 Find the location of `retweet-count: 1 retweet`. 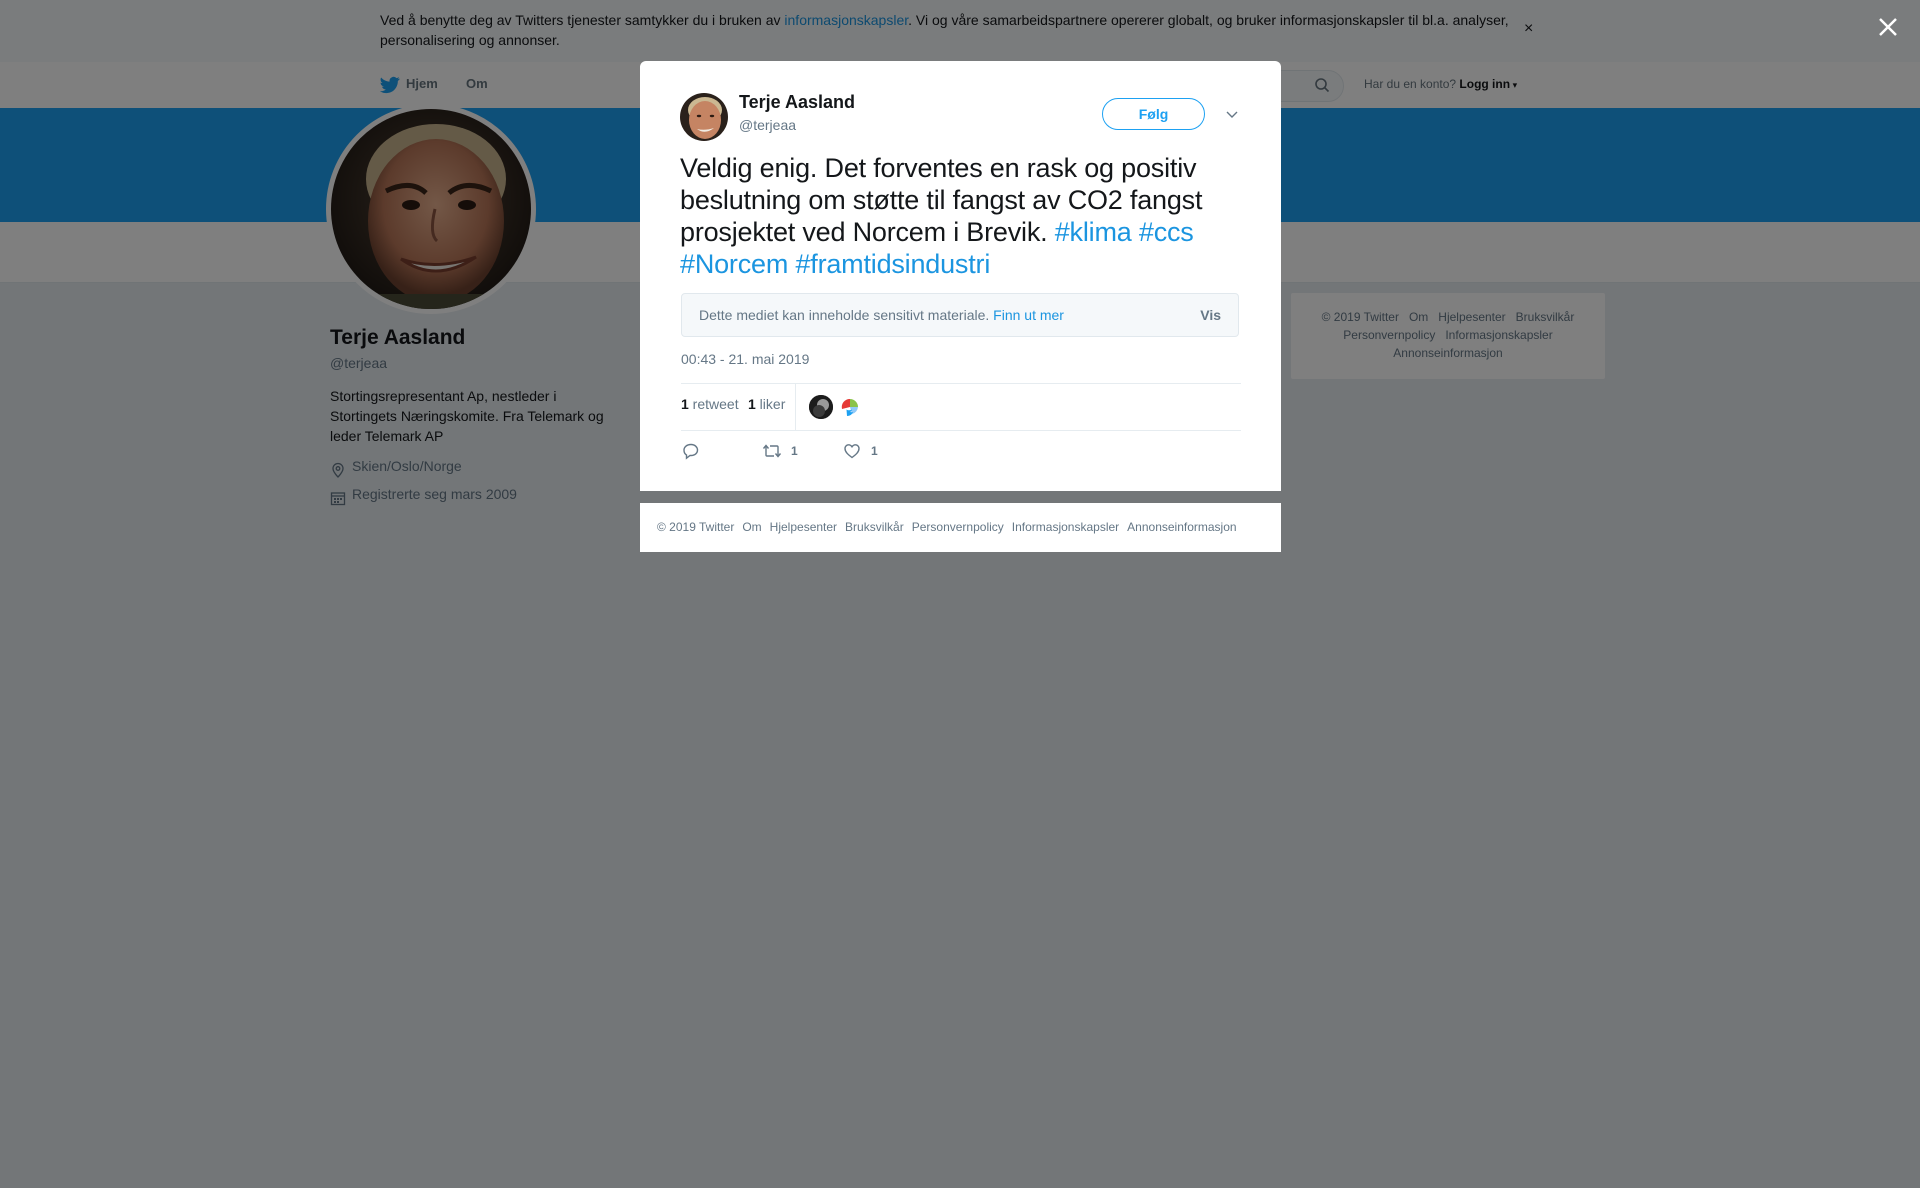

retweet-count: 1 retweet is located at coordinates (710, 404).